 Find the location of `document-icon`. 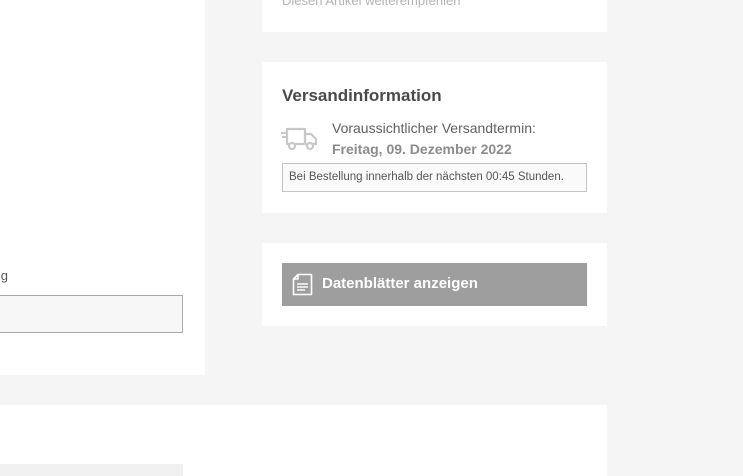

document-icon is located at coordinates (302, 284).